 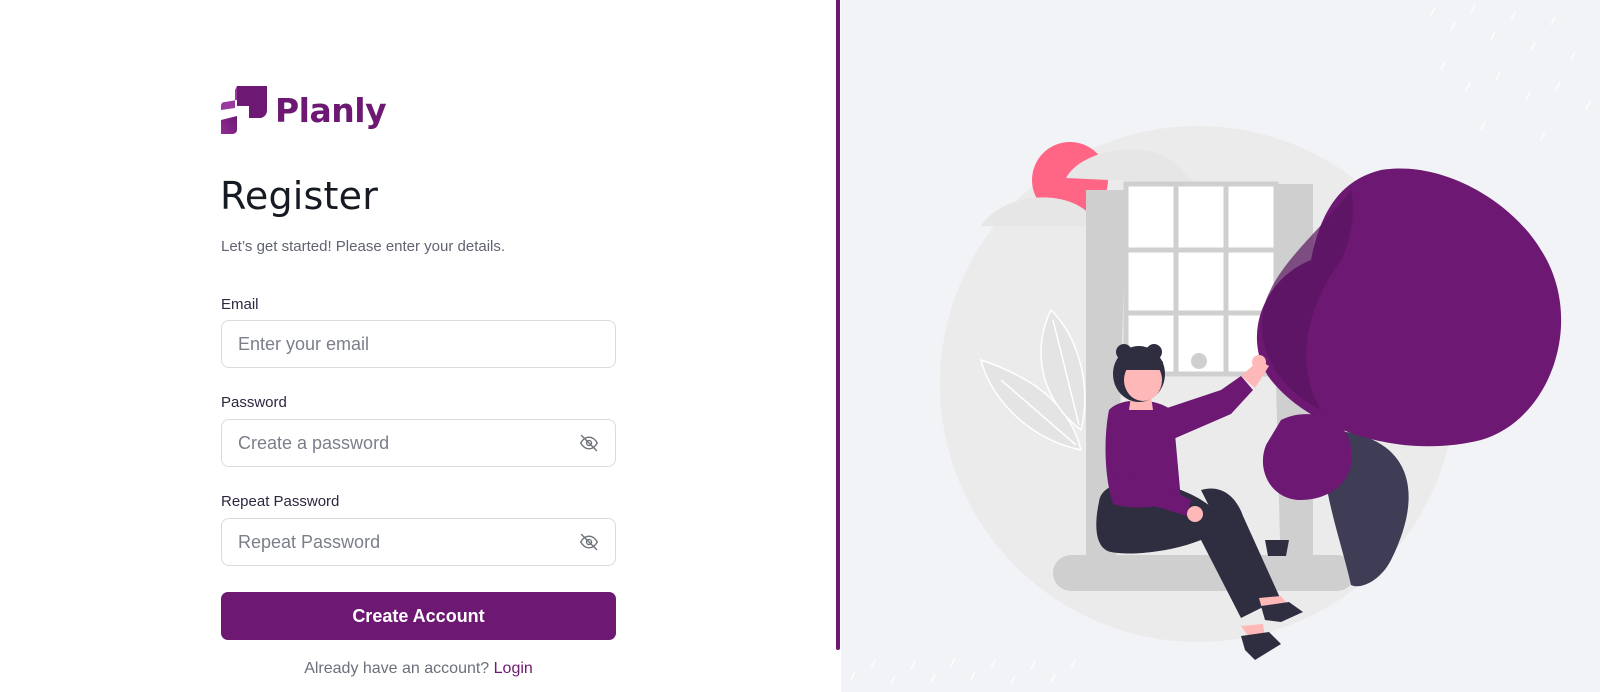 I want to click on login-link: Login, so click(x=513, y=668).